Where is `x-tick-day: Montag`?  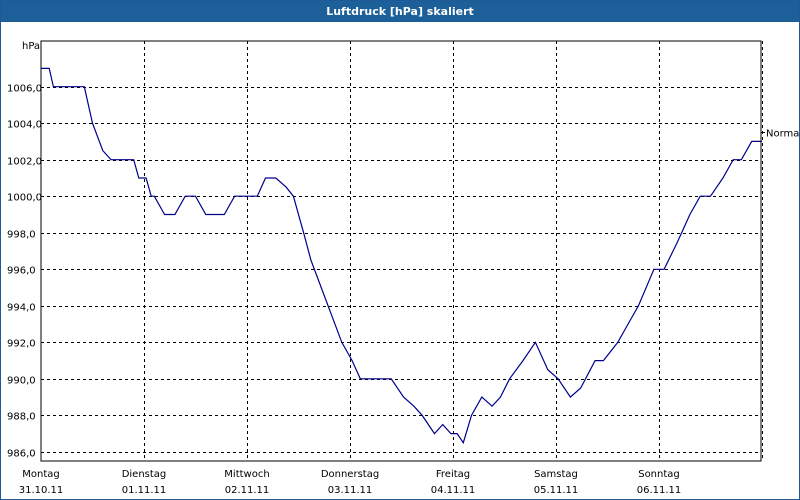 x-tick-day: Montag is located at coordinates (40, 474).